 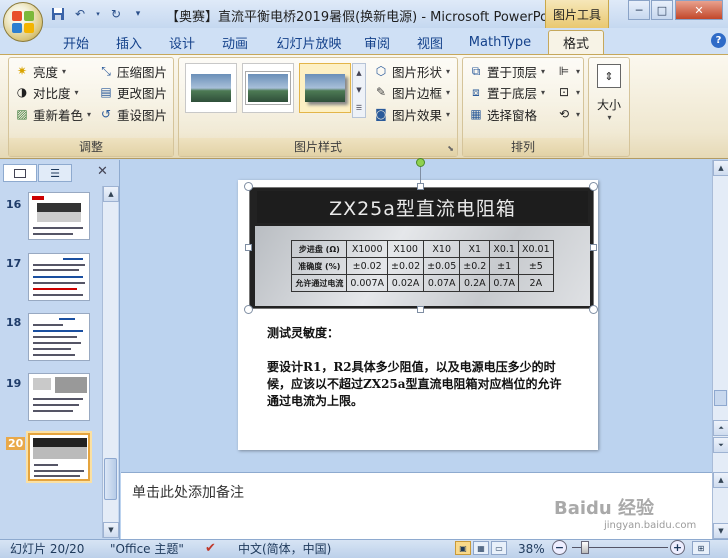 I want to click on gallery-more-icon: ☰, so click(x=359, y=108).